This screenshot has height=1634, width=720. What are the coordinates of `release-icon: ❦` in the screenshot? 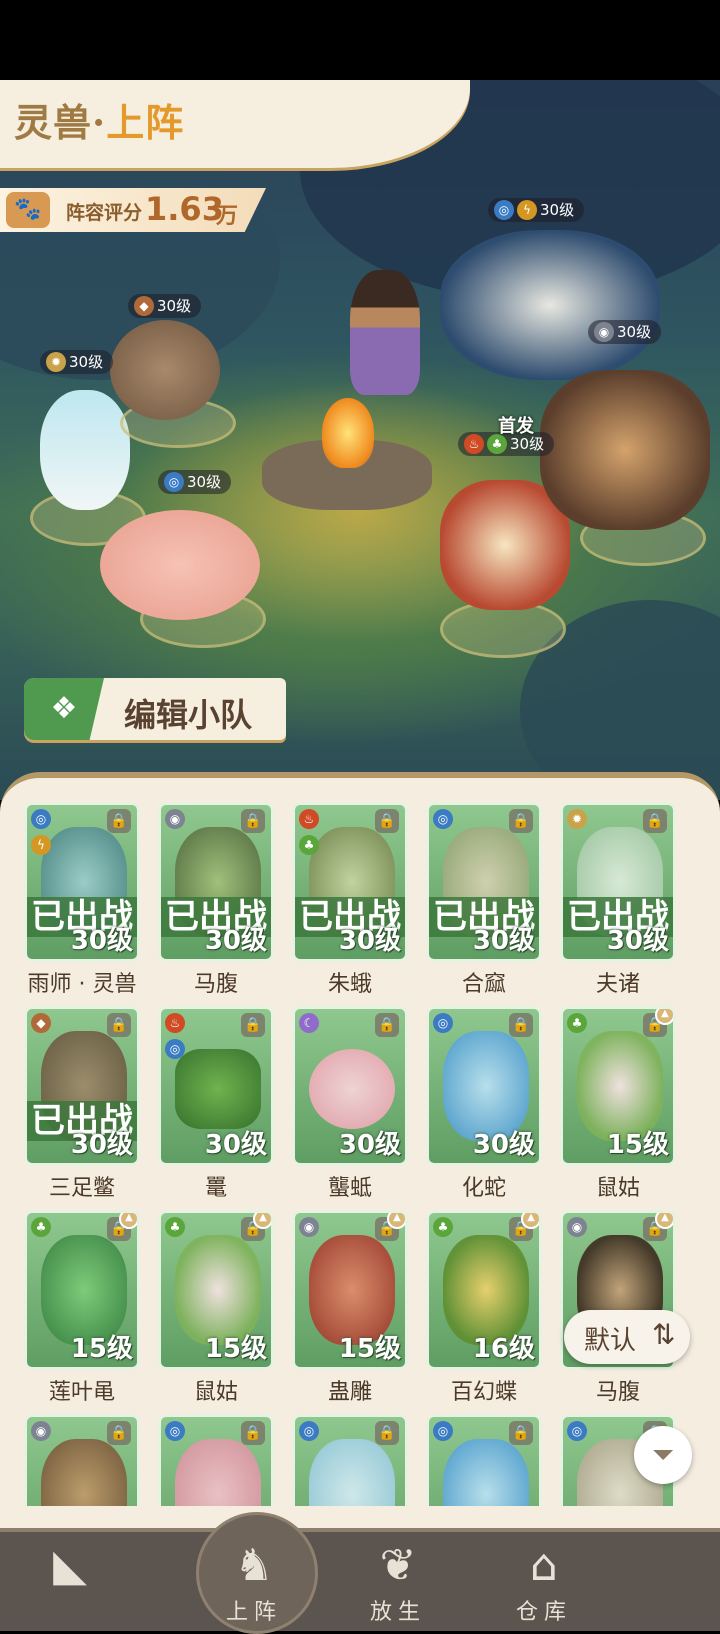 It's located at (398, 1565).